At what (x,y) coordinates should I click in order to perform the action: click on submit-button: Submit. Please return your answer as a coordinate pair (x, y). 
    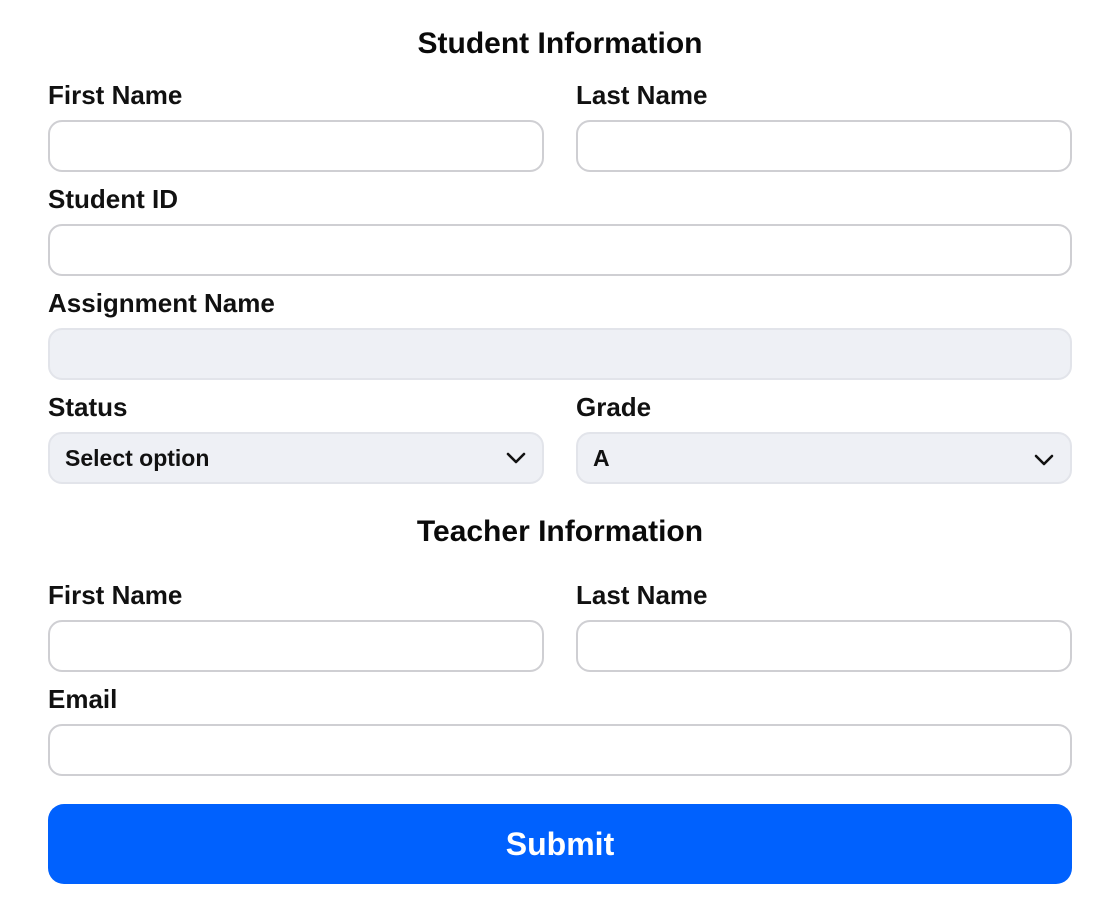
    Looking at the image, I should click on (560, 844).